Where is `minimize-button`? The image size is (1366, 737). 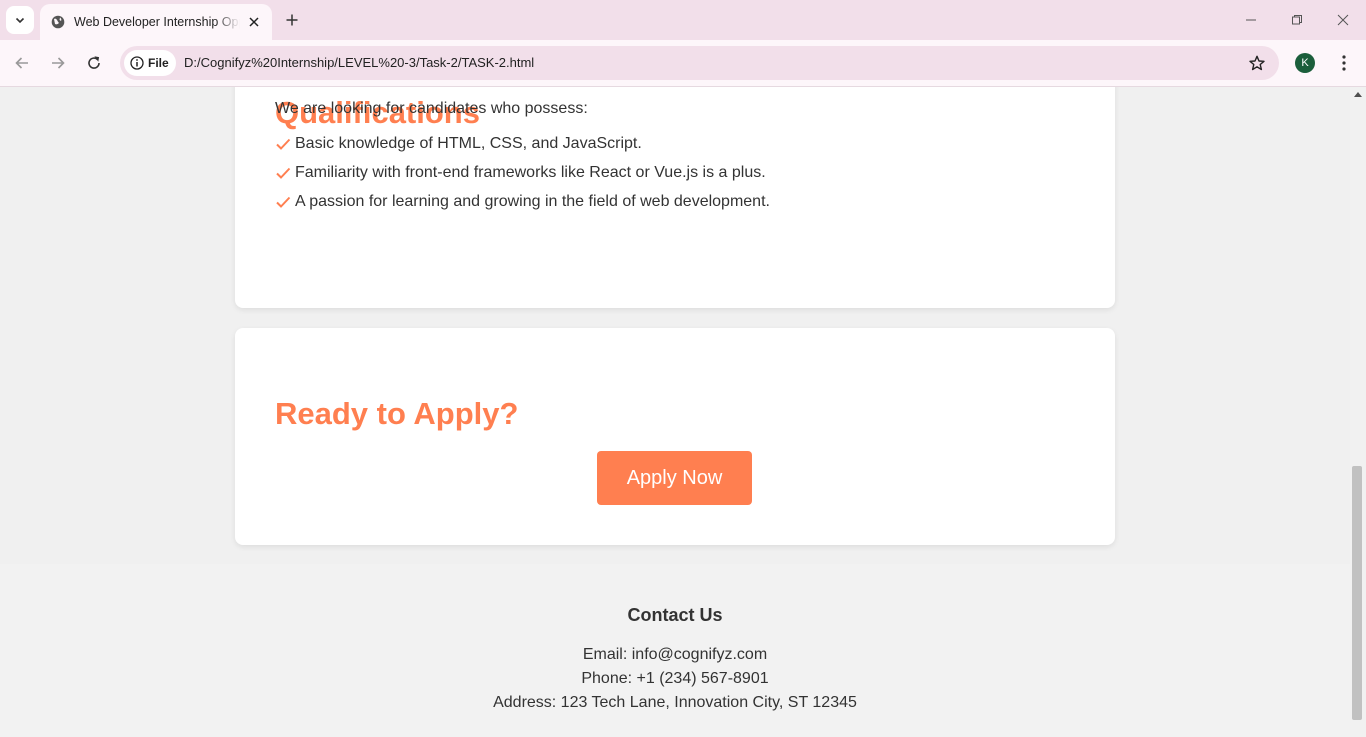 minimize-button is located at coordinates (1251, 20).